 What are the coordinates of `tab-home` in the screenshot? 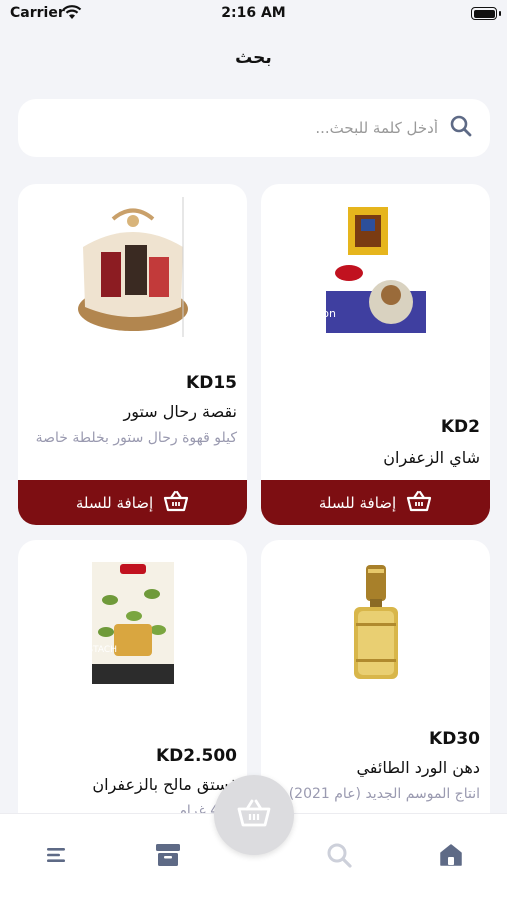 It's located at (451, 857).